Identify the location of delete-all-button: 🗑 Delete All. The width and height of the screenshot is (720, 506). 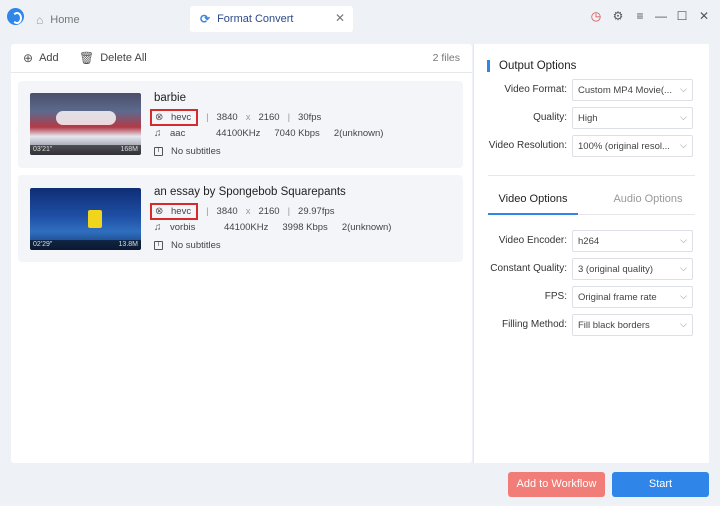
(113, 58).